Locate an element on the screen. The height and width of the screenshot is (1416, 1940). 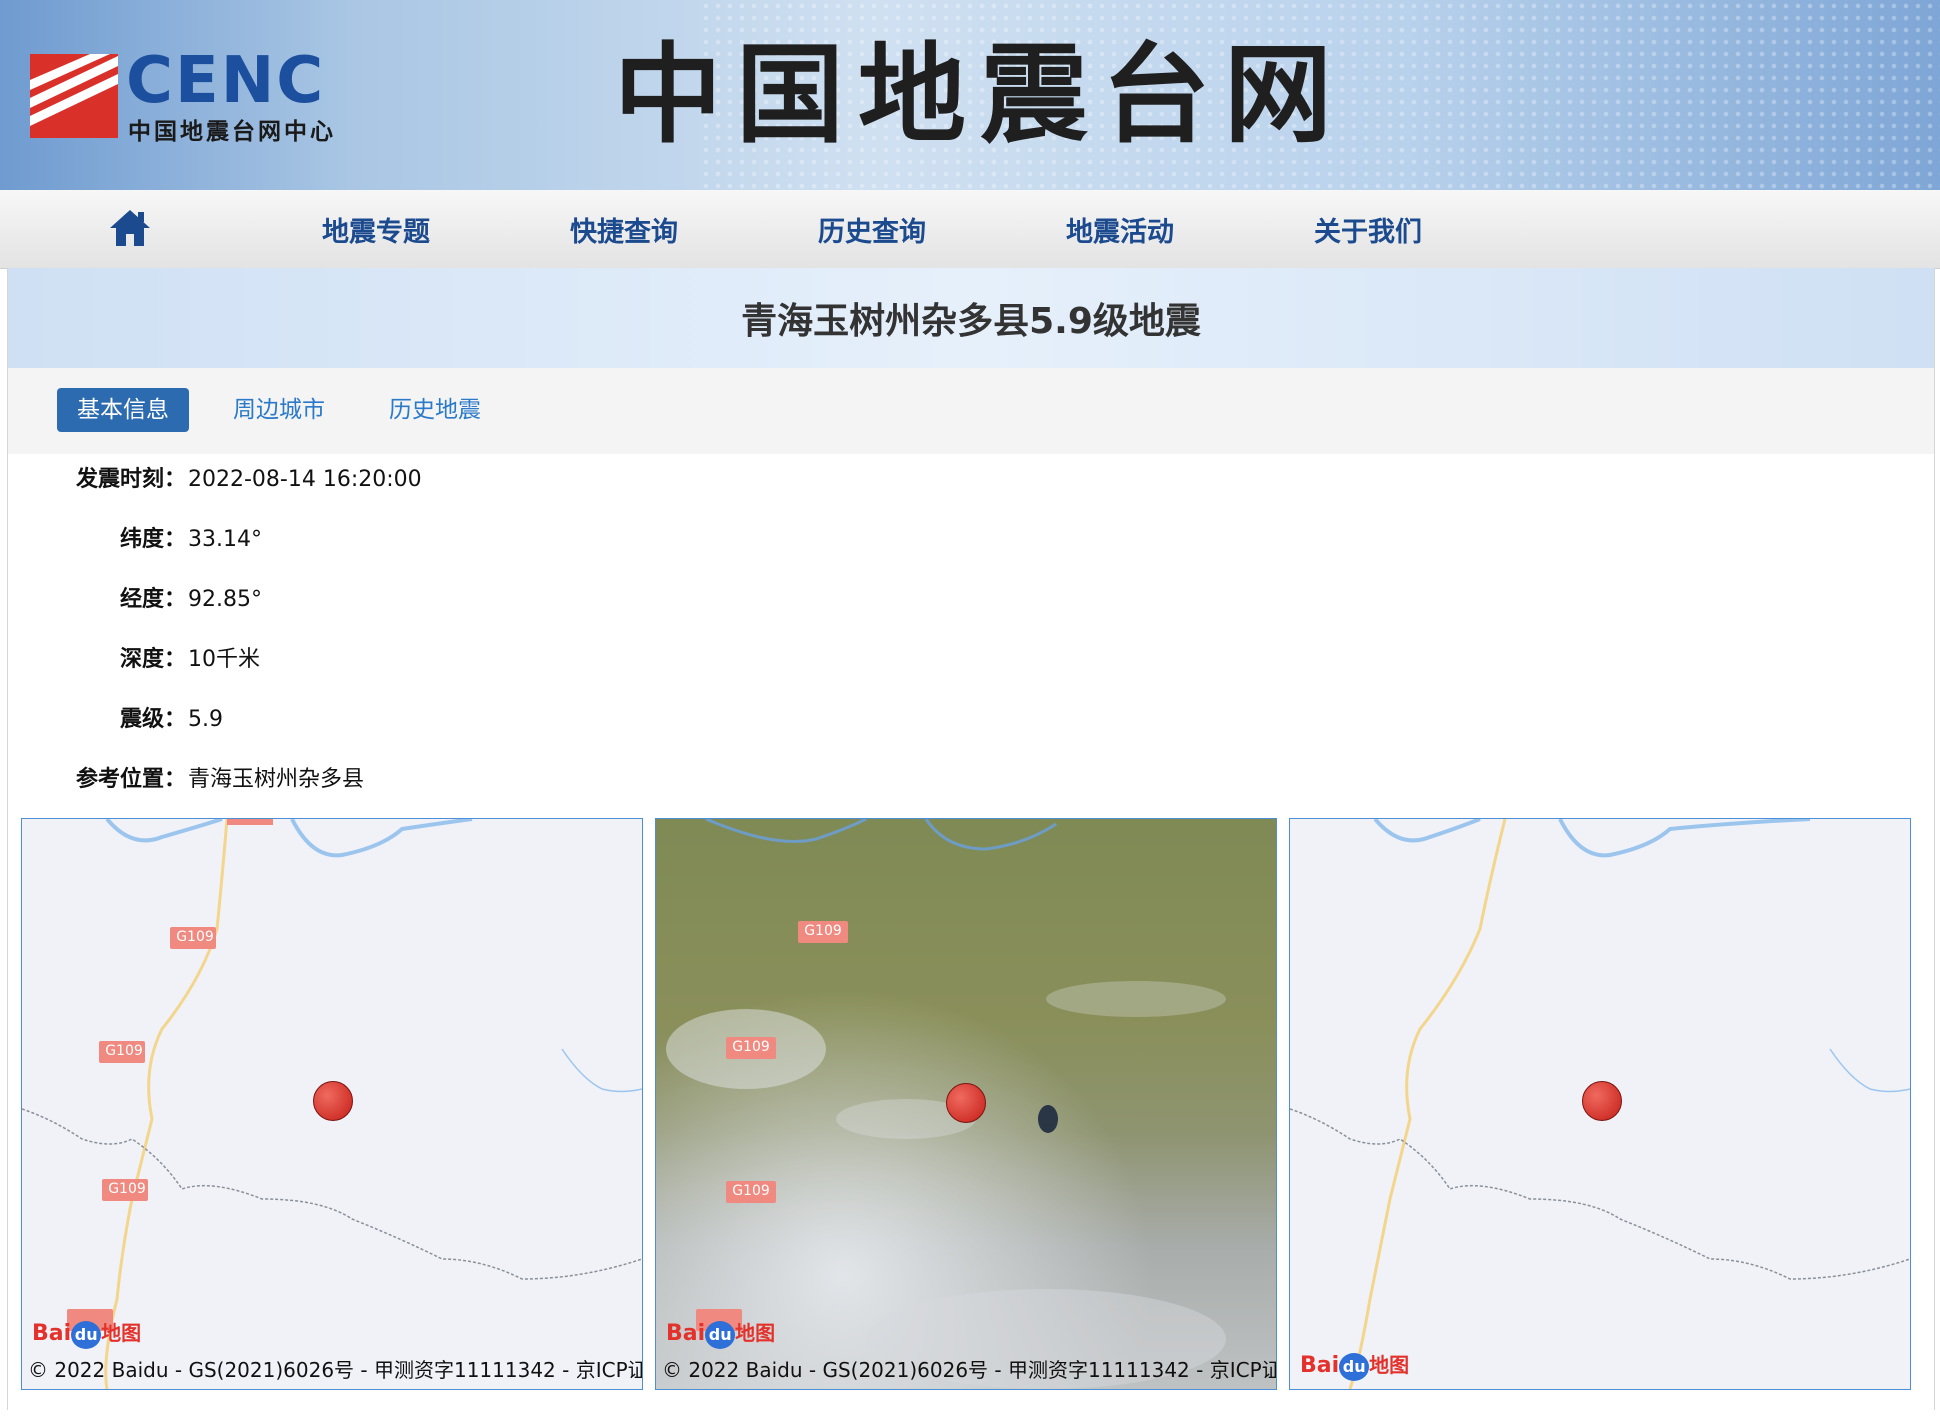
info-value: 33.14° is located at coordinates (225, 539).